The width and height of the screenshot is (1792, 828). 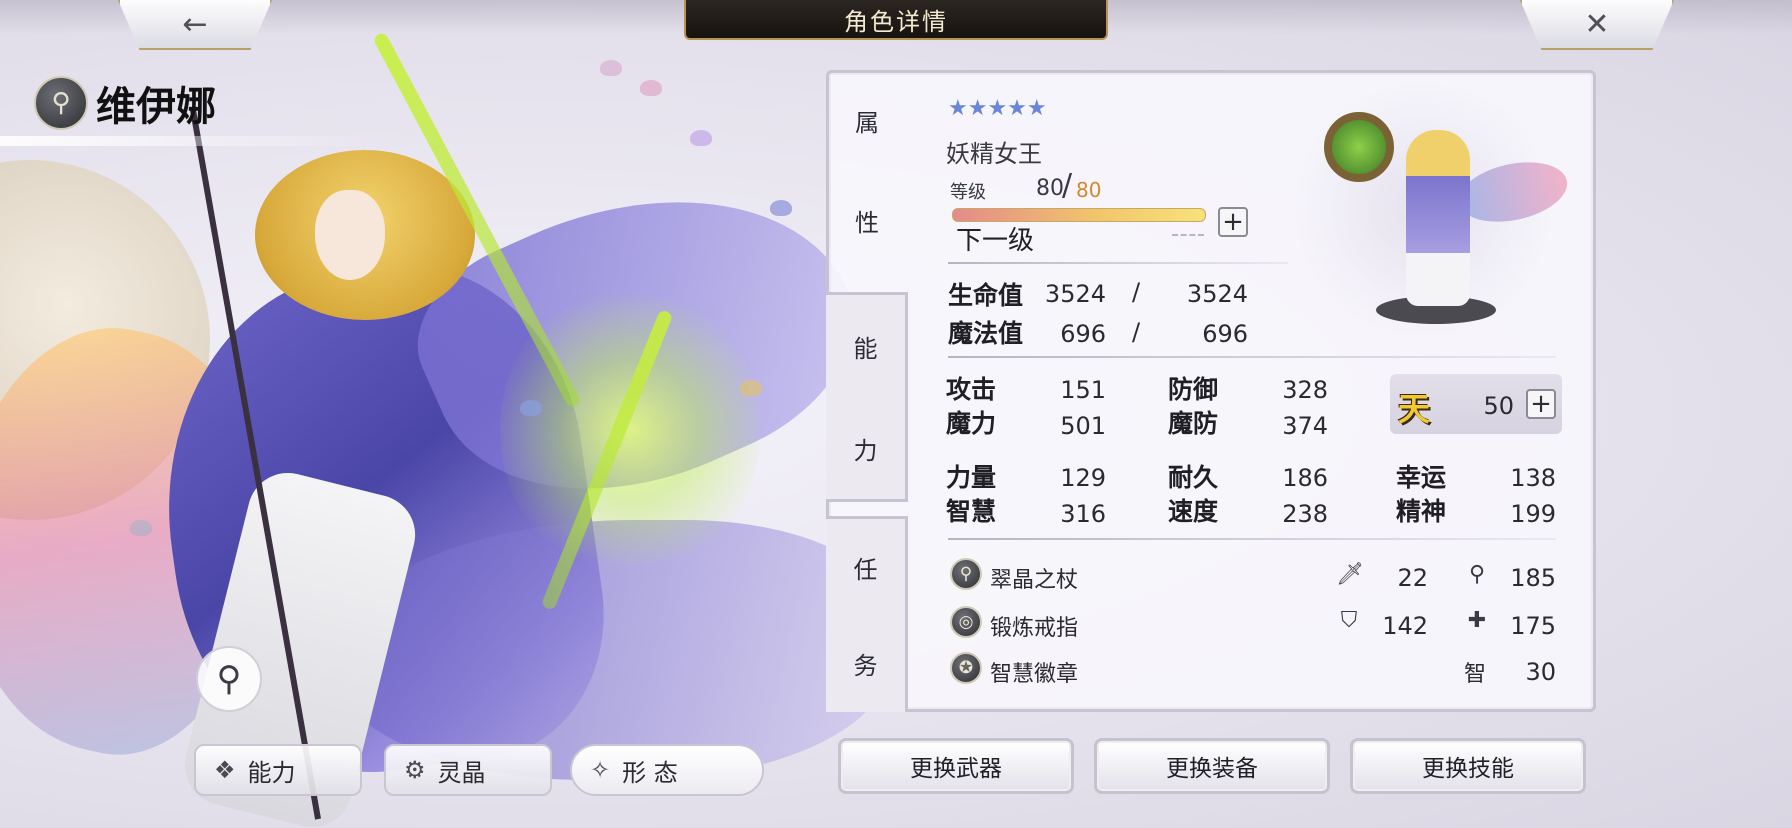 What do you see at coordinates (1050, 188) in the screenshot?
I see `level-current: 80` at bounding box center [1050, 188].